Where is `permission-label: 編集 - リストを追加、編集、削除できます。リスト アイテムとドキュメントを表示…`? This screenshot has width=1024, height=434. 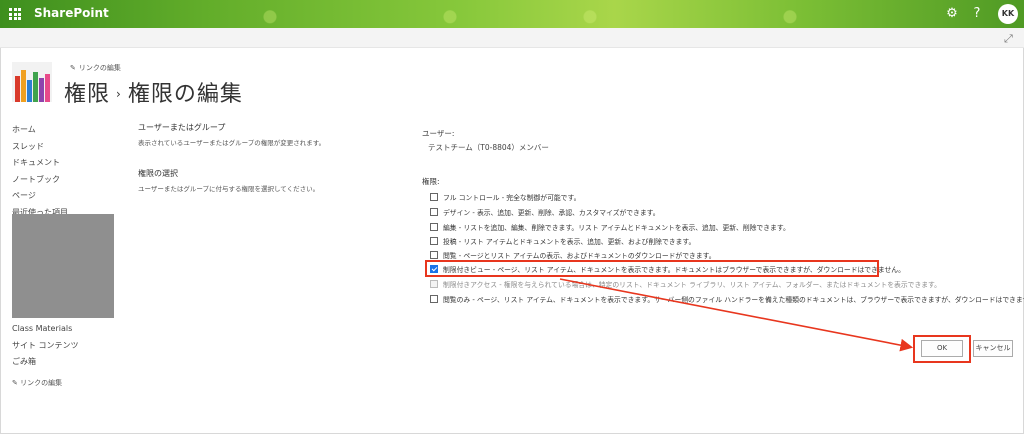
permission-label: 編集 - リストを追加、編集、削除できます。リスト アイテムとドキュメントを表示… is located at coordinates (616, 227).